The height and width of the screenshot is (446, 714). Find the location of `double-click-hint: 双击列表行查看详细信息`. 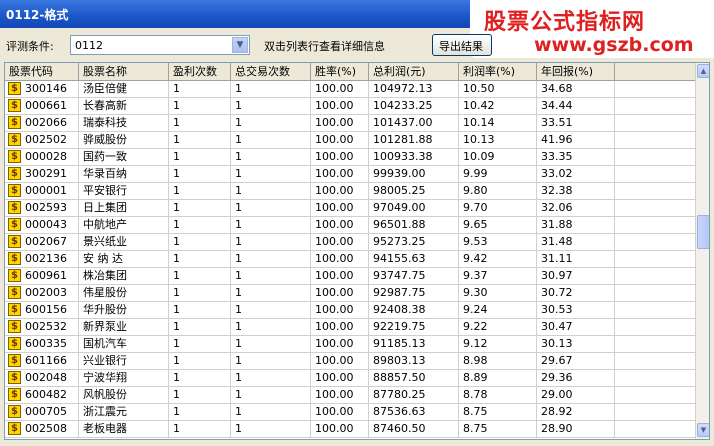

double-click-hint: 双击列表行查看详细信息 is located at coordinates (324, 46).